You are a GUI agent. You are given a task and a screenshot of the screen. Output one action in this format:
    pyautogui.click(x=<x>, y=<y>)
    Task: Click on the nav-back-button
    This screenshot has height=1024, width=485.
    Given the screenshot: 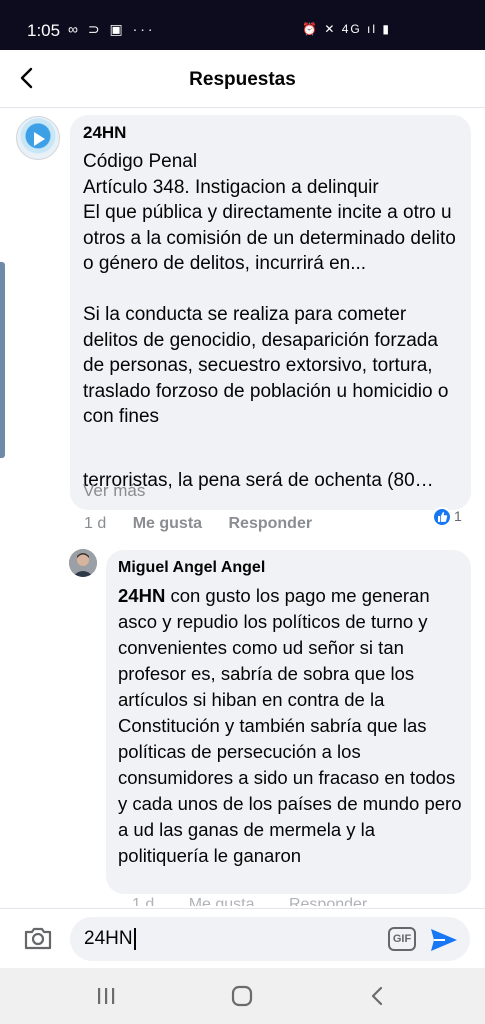 What is the action you would take?
    pyautogui.click(x=378, y=996)
    